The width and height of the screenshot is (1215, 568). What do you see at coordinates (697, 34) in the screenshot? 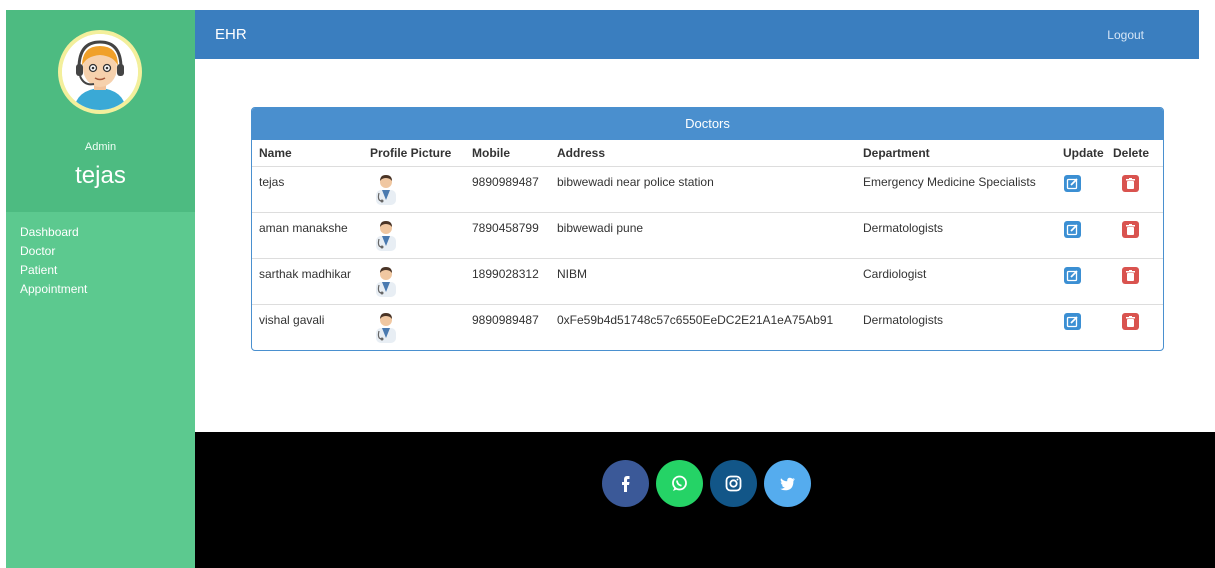
I see `top-navbar: EHR Logout` at bounding box center [697, 34].